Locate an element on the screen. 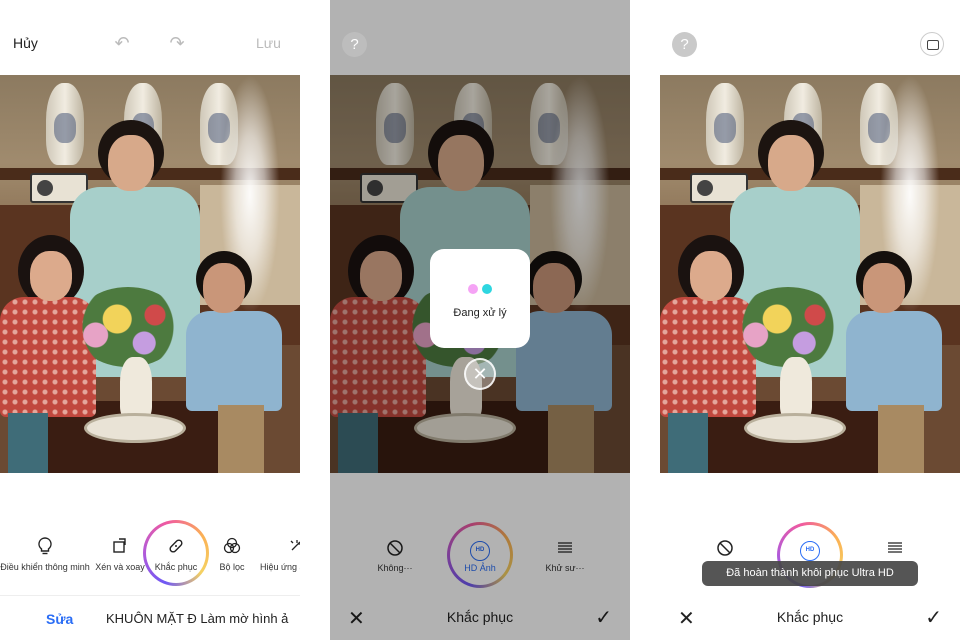 The height and width of the screenshot is (640, 960). bandage-icon is located at coordinates (176, 546).